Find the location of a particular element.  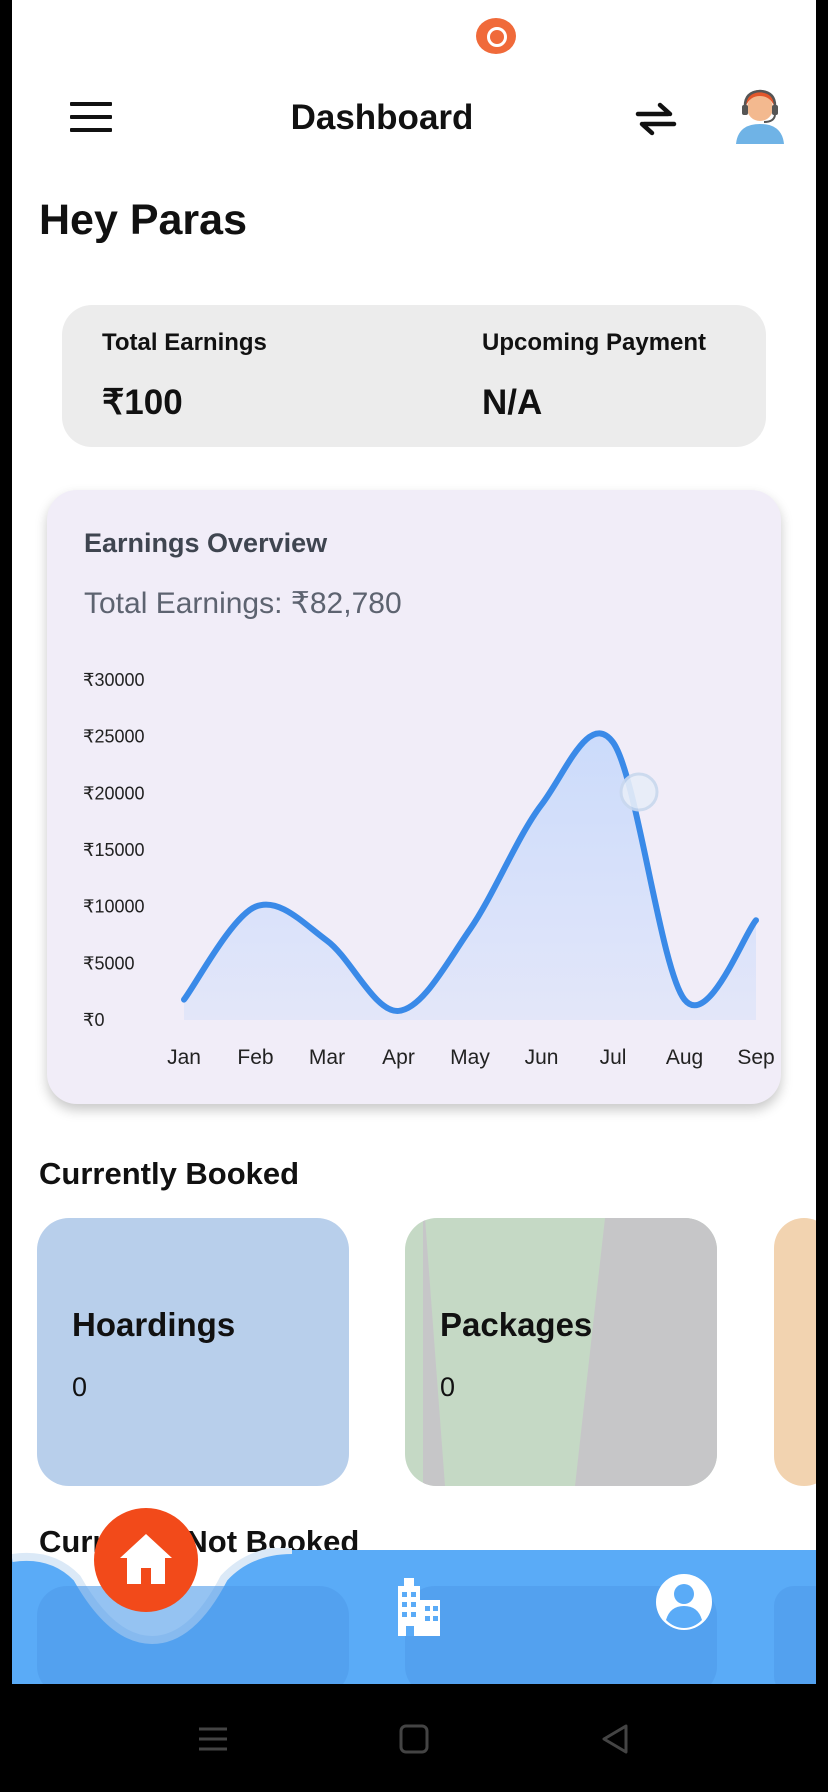

tile-label: Hoardings is located at coordinates (154, 1324).